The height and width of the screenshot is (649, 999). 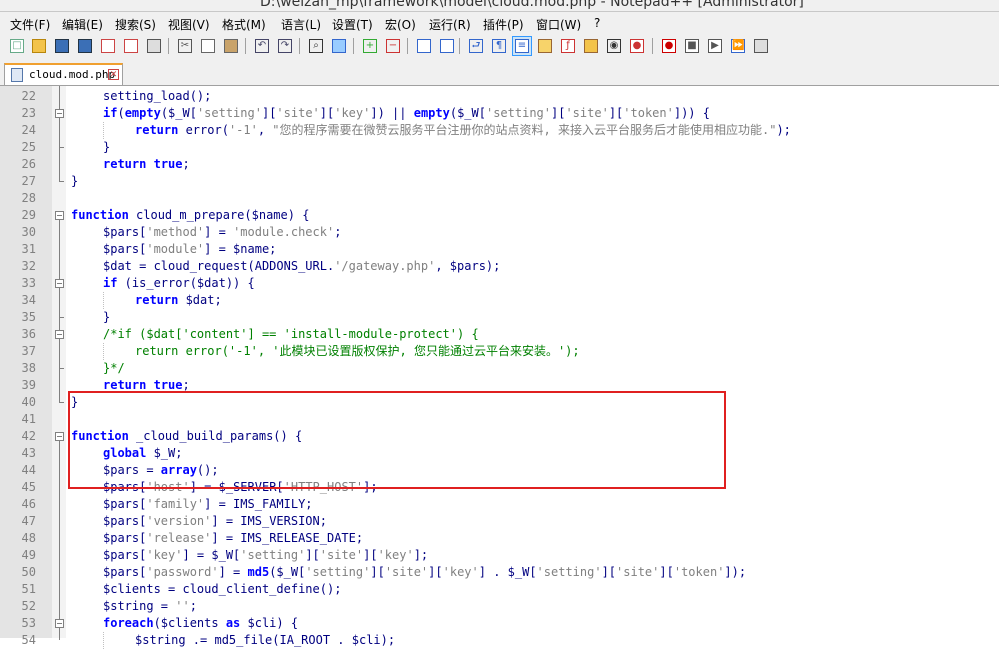 I want to click on menu-item-10: 窗口(W), so click(x=558, y=24).